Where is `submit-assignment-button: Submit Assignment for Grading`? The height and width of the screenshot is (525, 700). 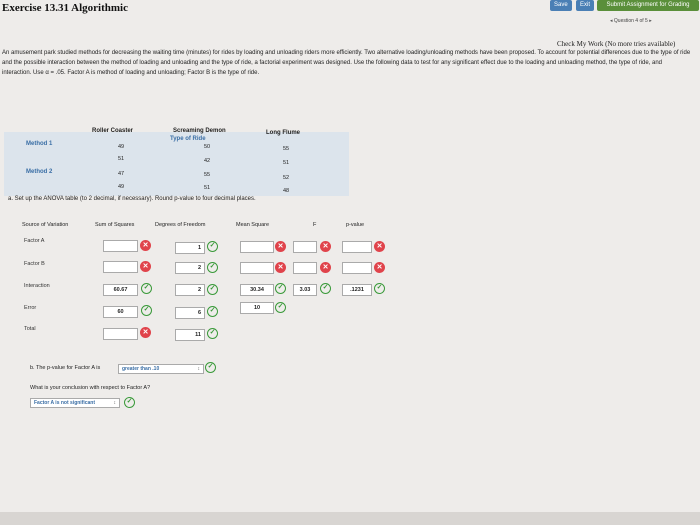 submit-assignment-button: Submit Assignment for Grading is located at coordinates (648, 5).